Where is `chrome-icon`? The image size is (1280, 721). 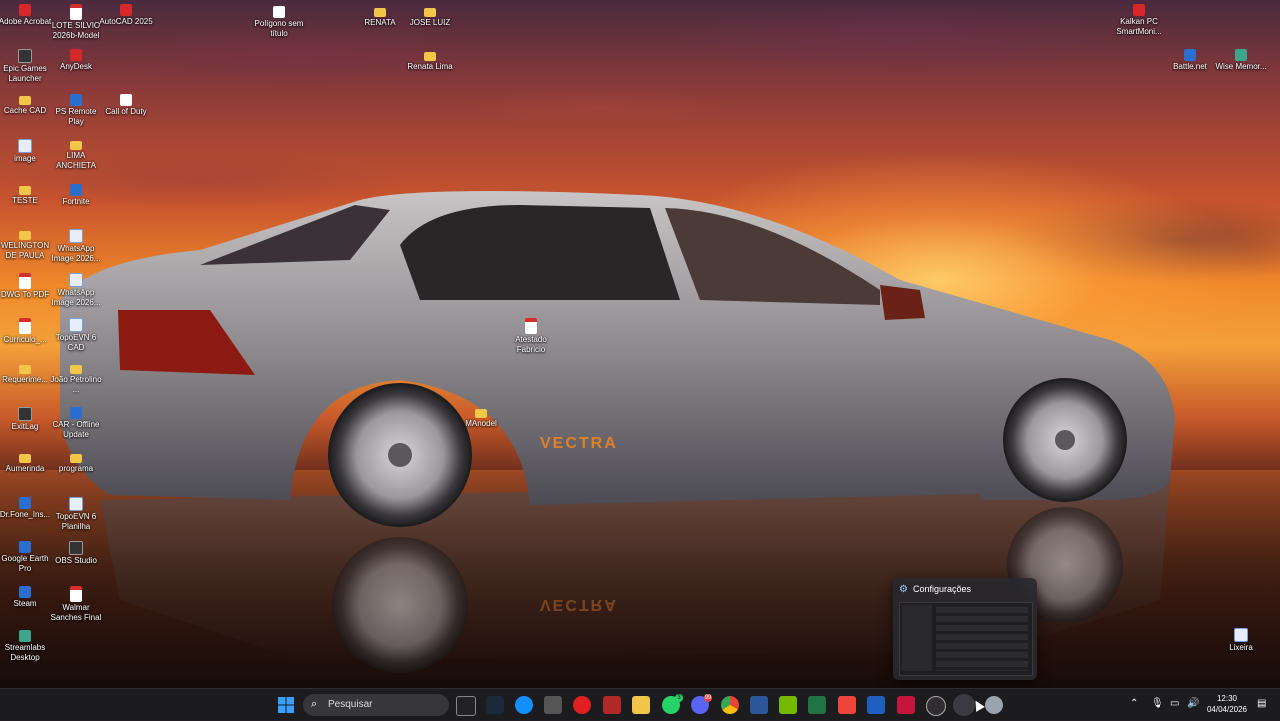
chrome-icon is located at coordinates (730, 705).